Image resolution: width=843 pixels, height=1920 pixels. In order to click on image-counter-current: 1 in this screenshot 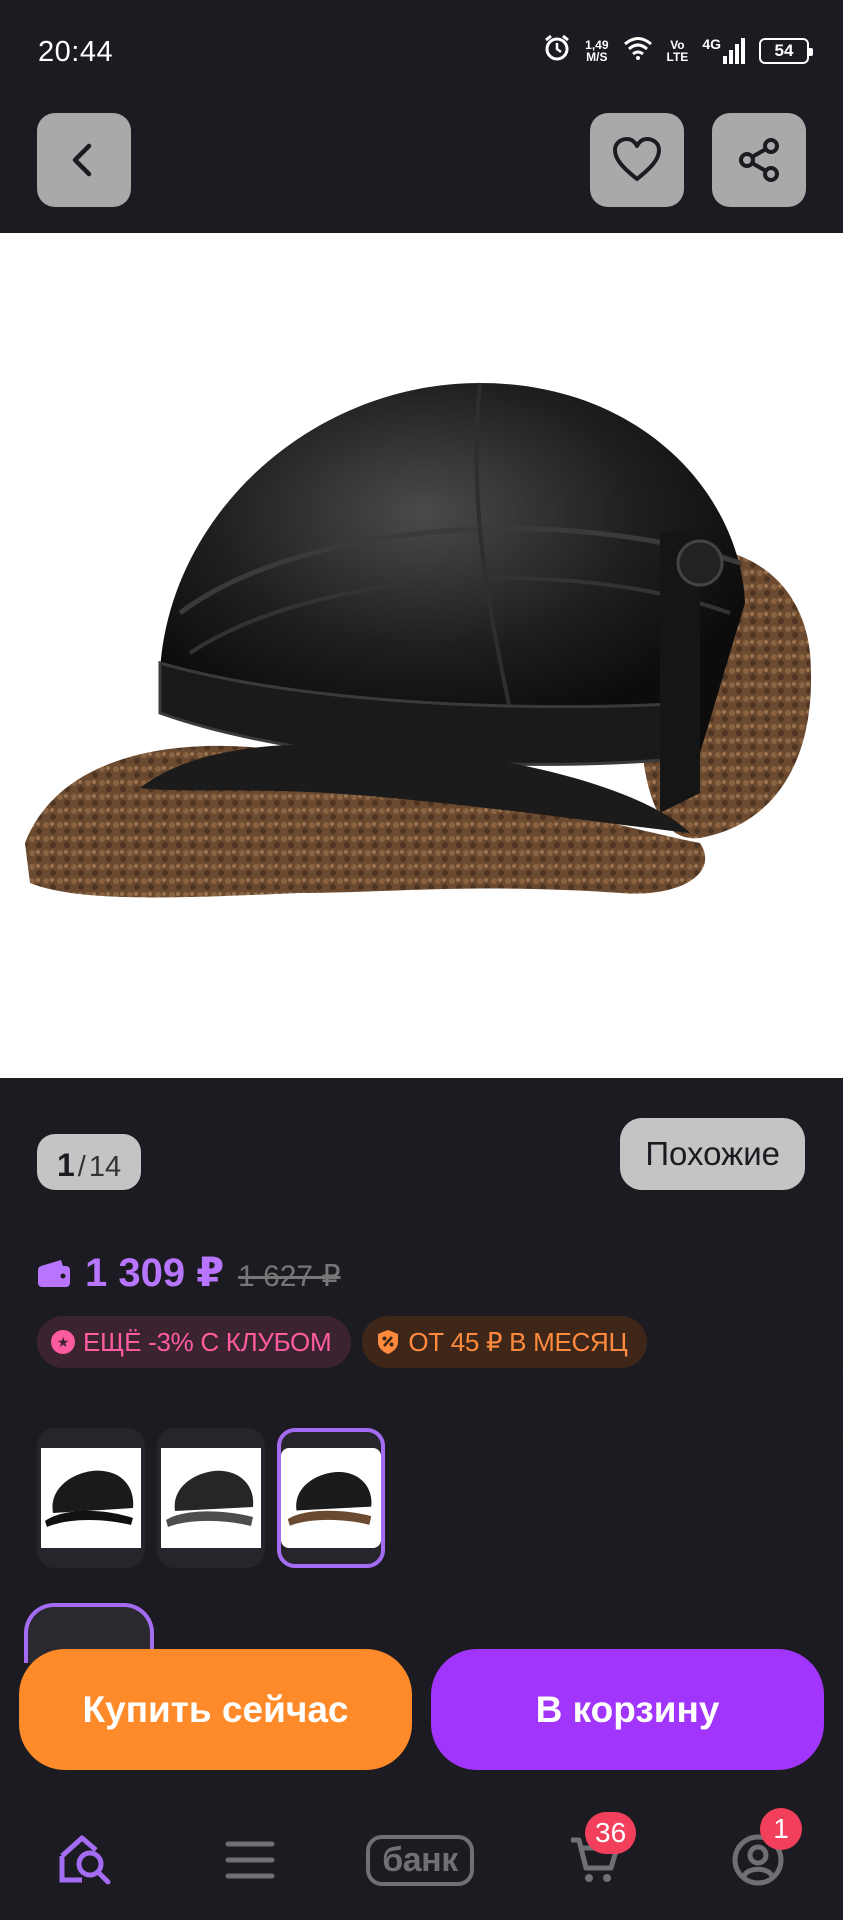, I will do `click(66, 1165)`.